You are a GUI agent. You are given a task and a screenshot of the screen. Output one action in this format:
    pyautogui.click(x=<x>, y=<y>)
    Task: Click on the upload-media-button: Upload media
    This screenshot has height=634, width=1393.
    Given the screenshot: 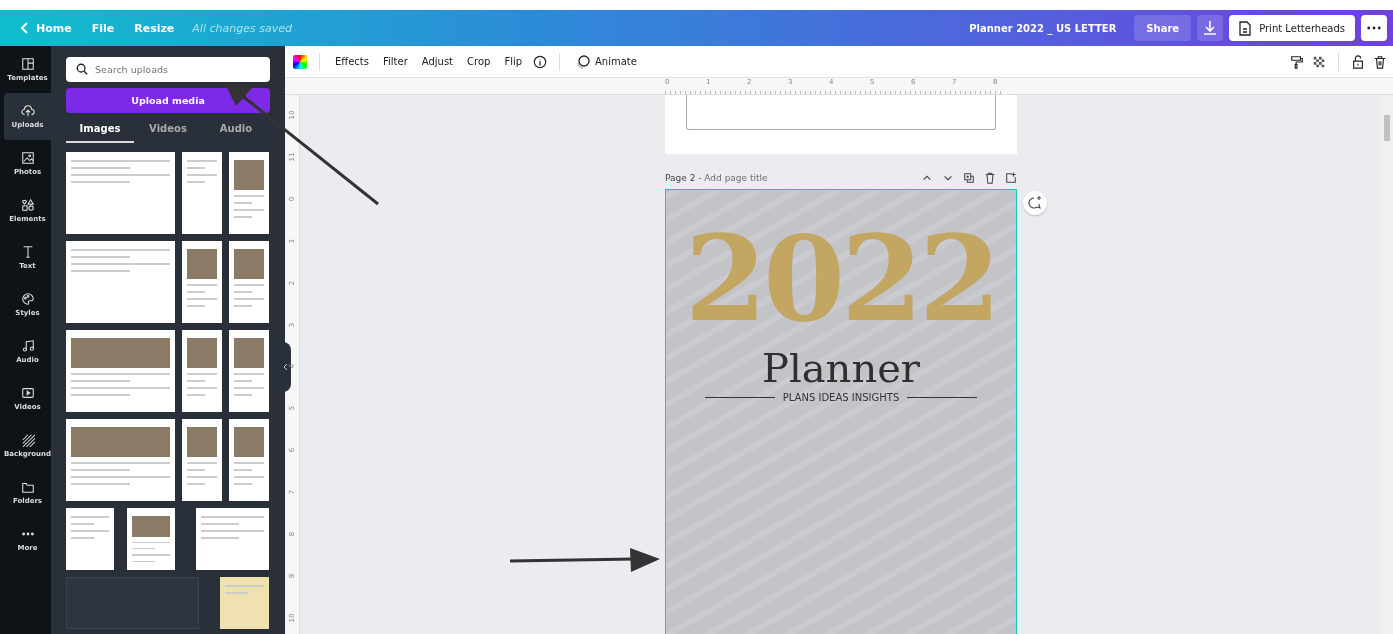 What is the action you would take?
    pyautogui.click(x=168, y=100)
    